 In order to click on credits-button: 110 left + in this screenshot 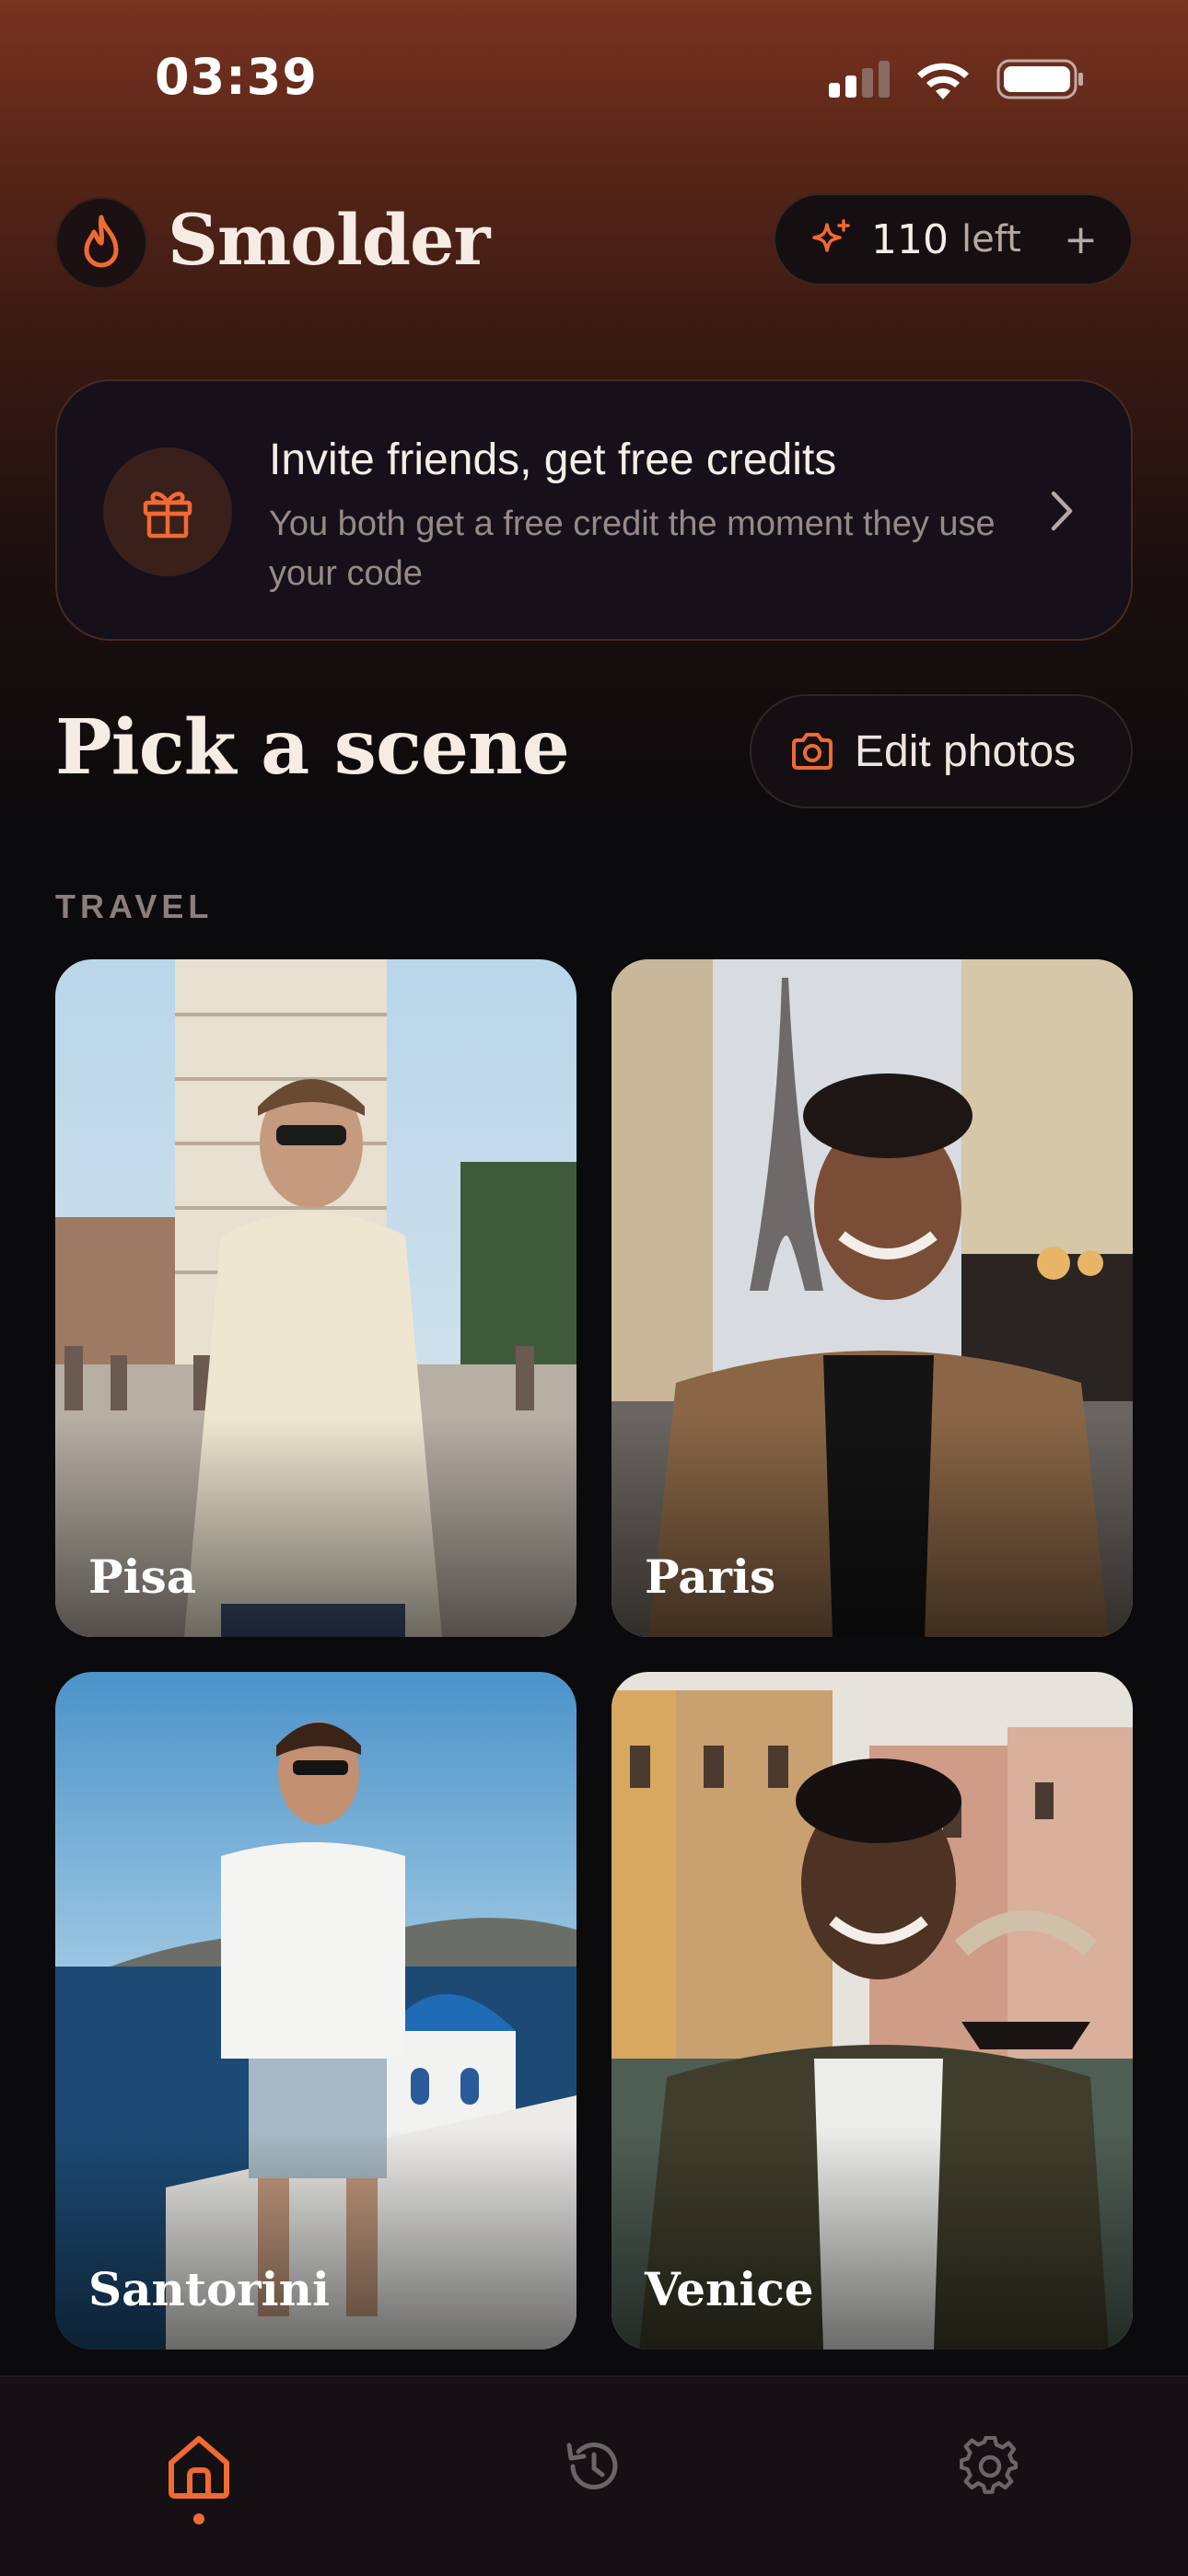, I will do `click(954, 239)`.